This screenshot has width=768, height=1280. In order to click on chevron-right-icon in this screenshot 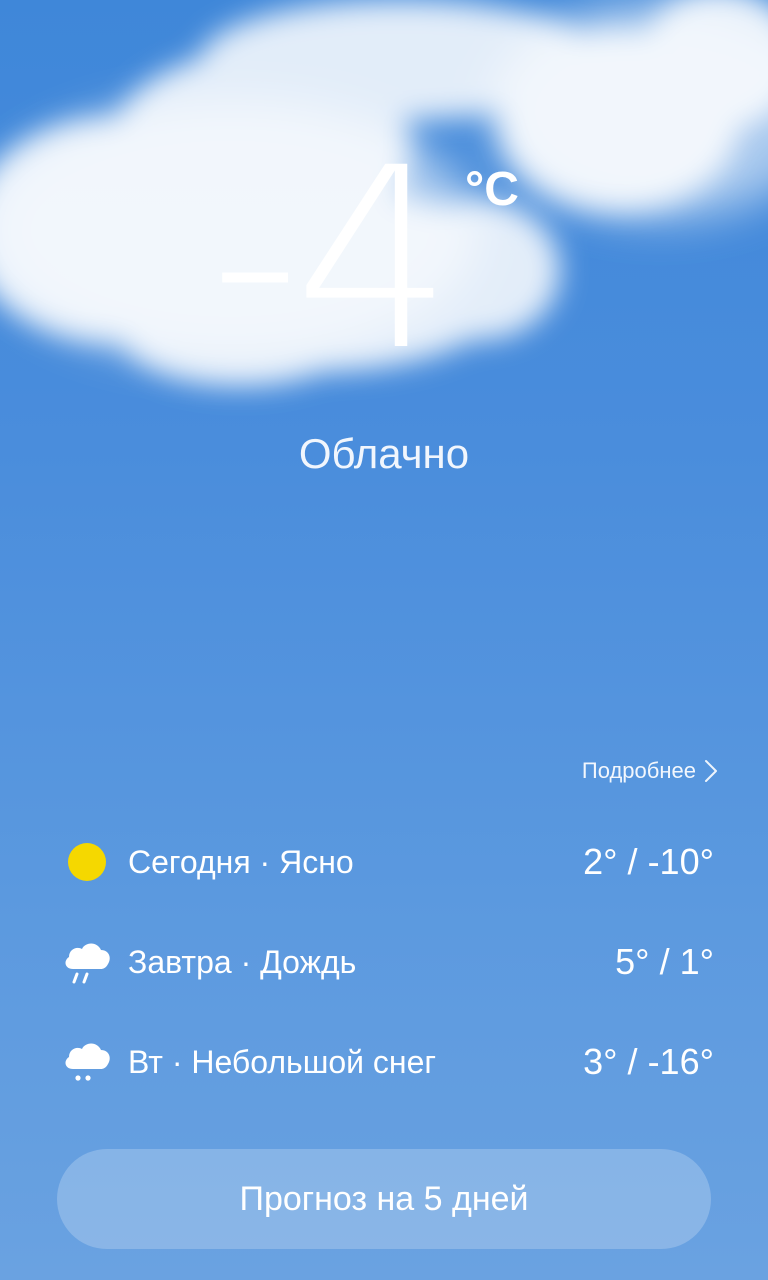, I will do `click(711, 771)`.